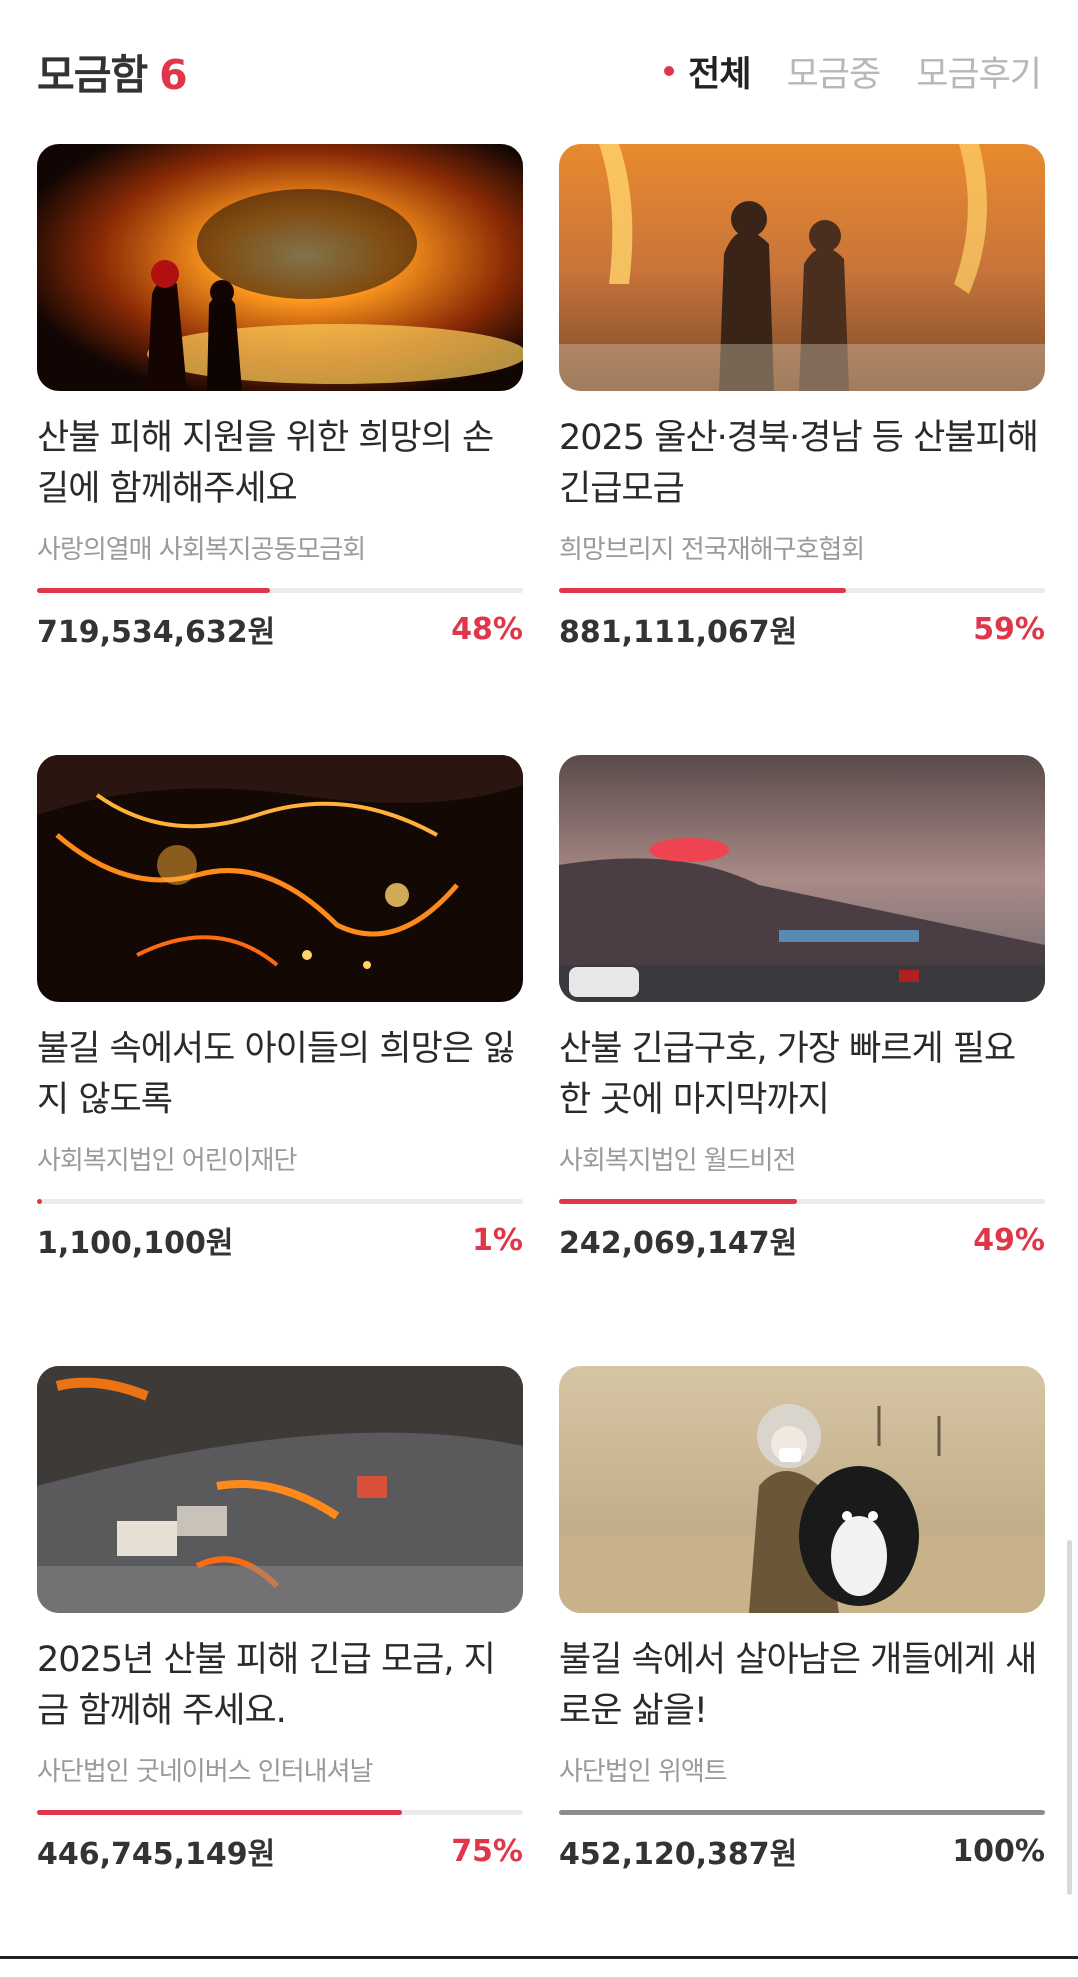 This screenshot has height=1977, width=1078. I want to click on campaign-org: 희망브리지 전국재해구호협회, so click(802, 547).